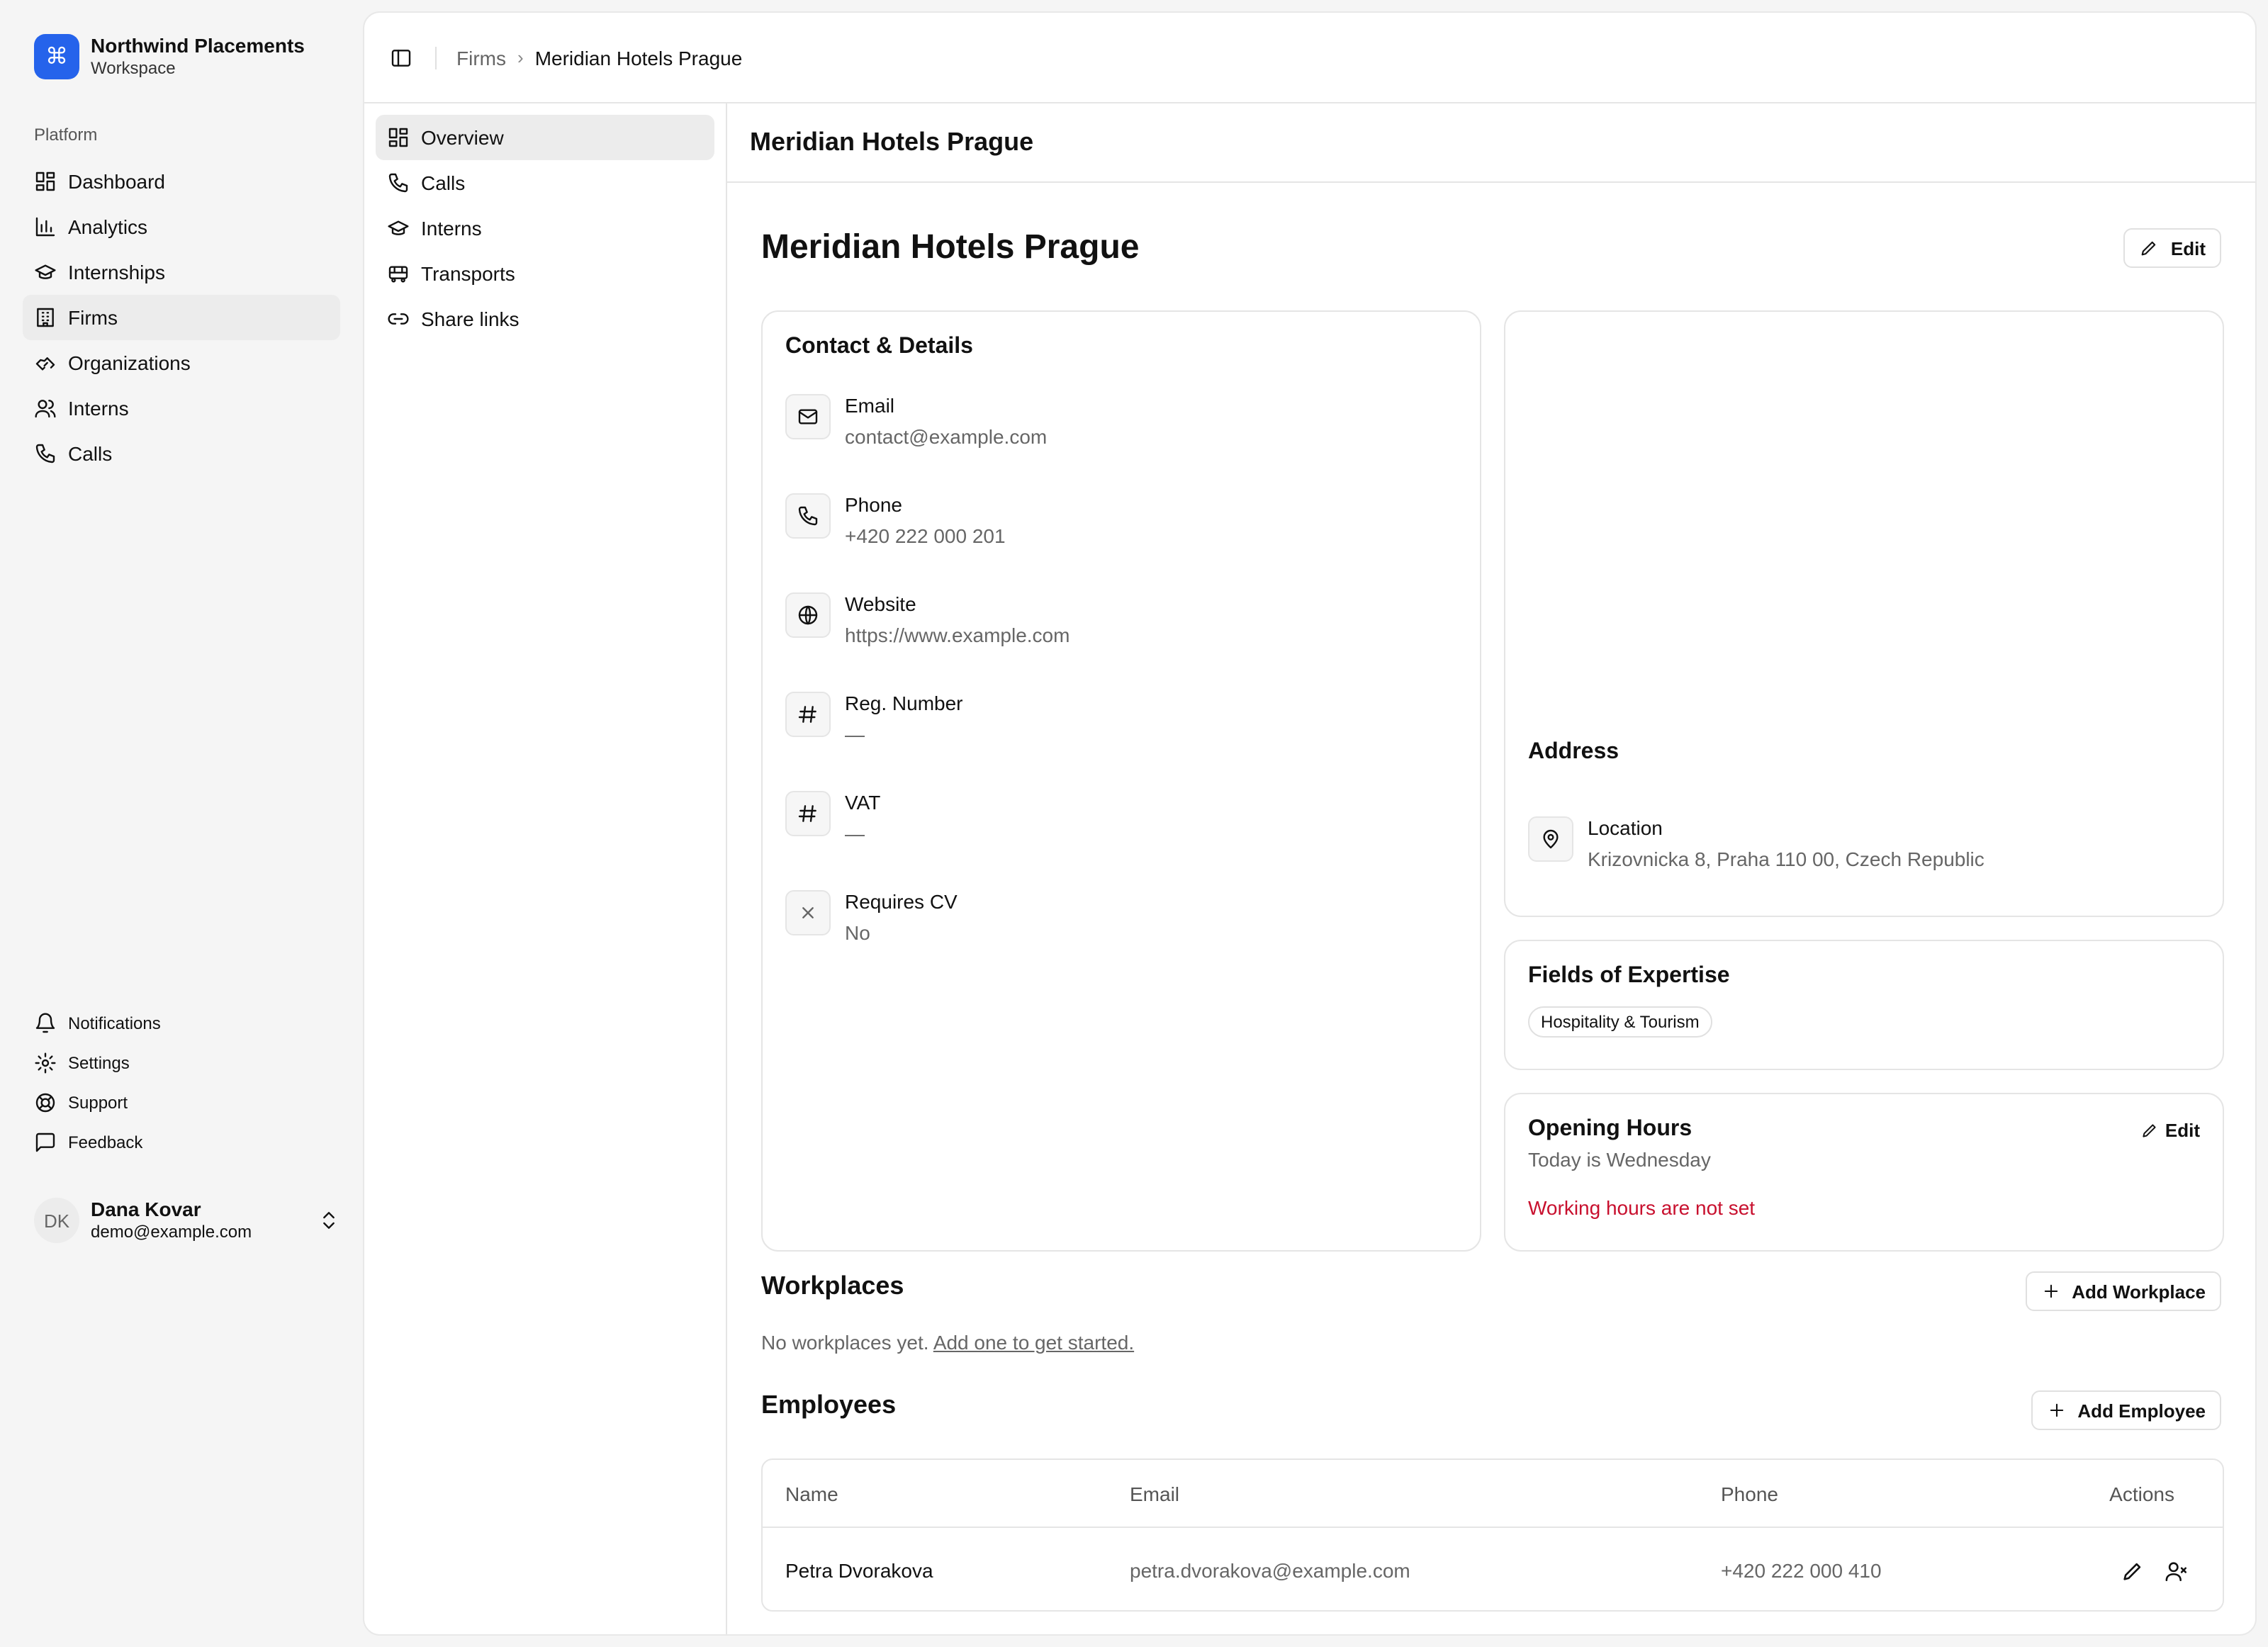 The height and width of the screenshot is (1647, 2268). Describe the element at coordinates (45, 1142) in the screenshot. I see `message-square-icon` at that location.